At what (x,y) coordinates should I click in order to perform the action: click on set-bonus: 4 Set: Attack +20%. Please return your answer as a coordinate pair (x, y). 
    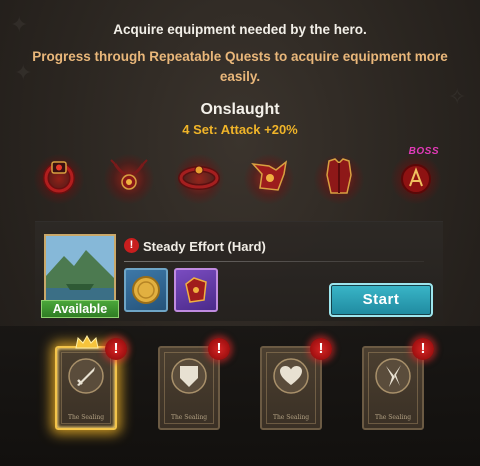
    Looking at the image, I should click on (240, 129).